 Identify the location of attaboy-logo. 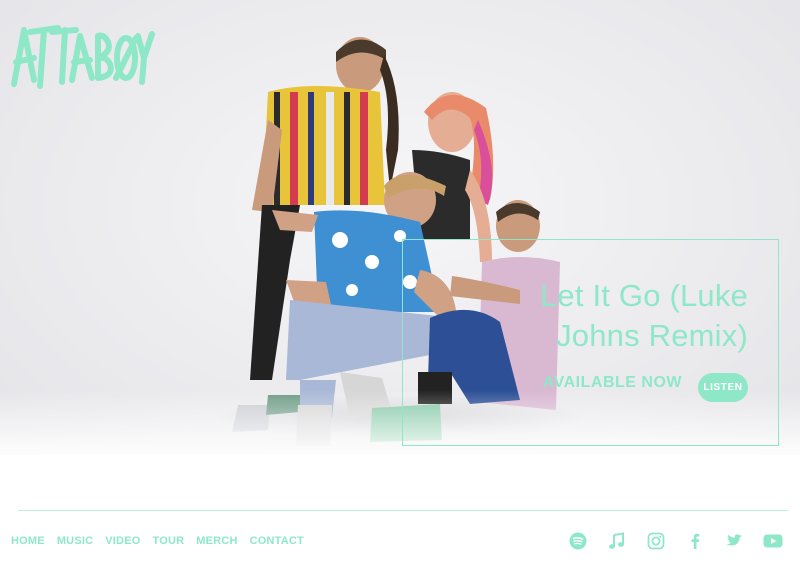
(82, 57).